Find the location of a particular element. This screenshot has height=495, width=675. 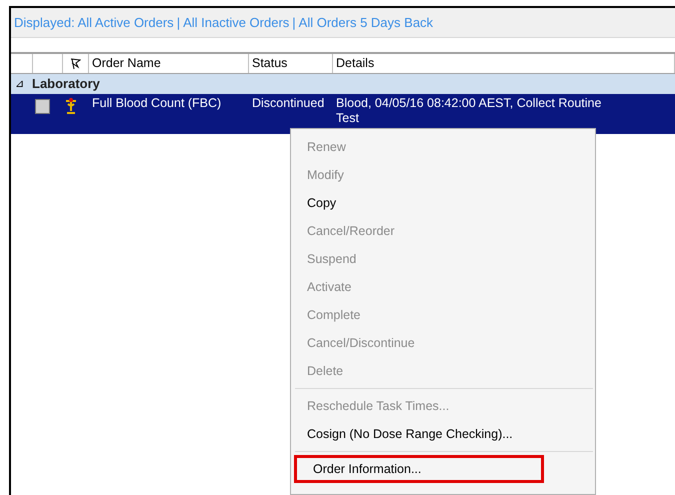

filter-link: All Orders 5 Days Back is located at coordinates (366, 22).